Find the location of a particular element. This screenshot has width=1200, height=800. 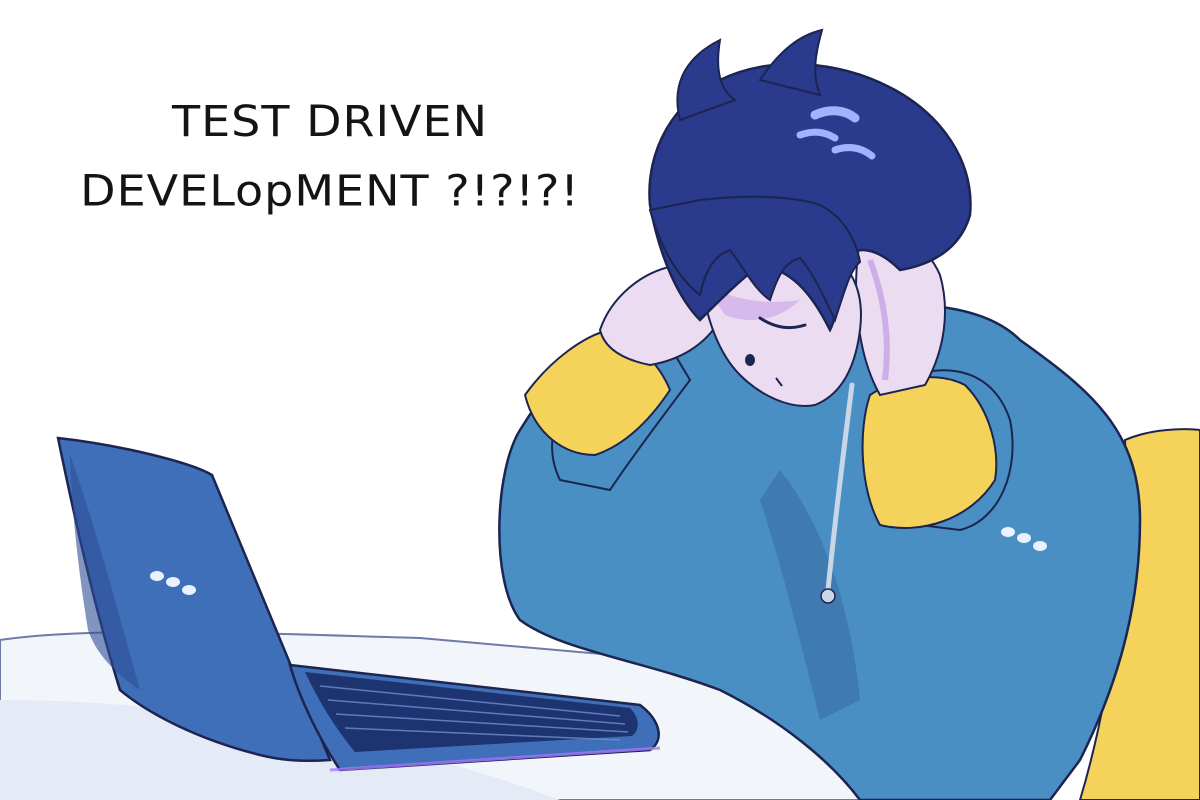

zipper-pull is located at coordinates (828, 596).